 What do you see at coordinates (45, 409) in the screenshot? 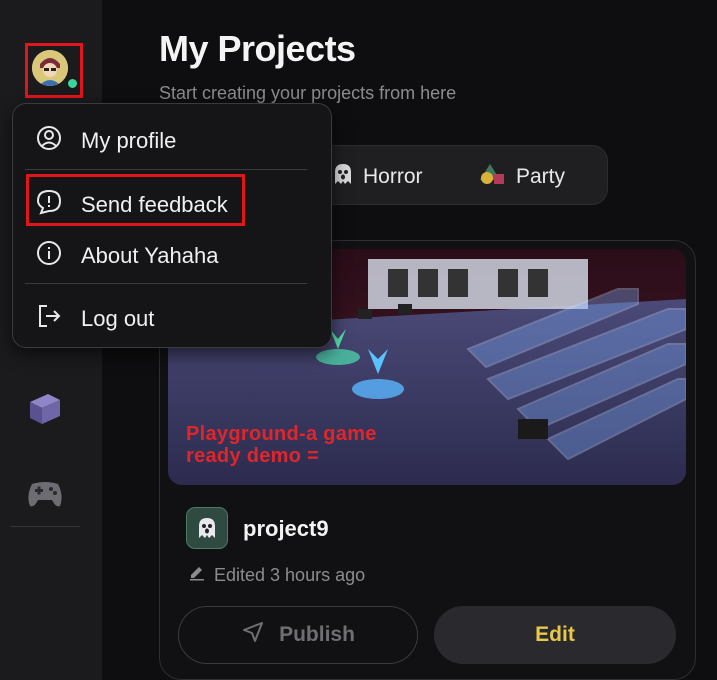
I see `book-icon` at bounding box center [45, 409].